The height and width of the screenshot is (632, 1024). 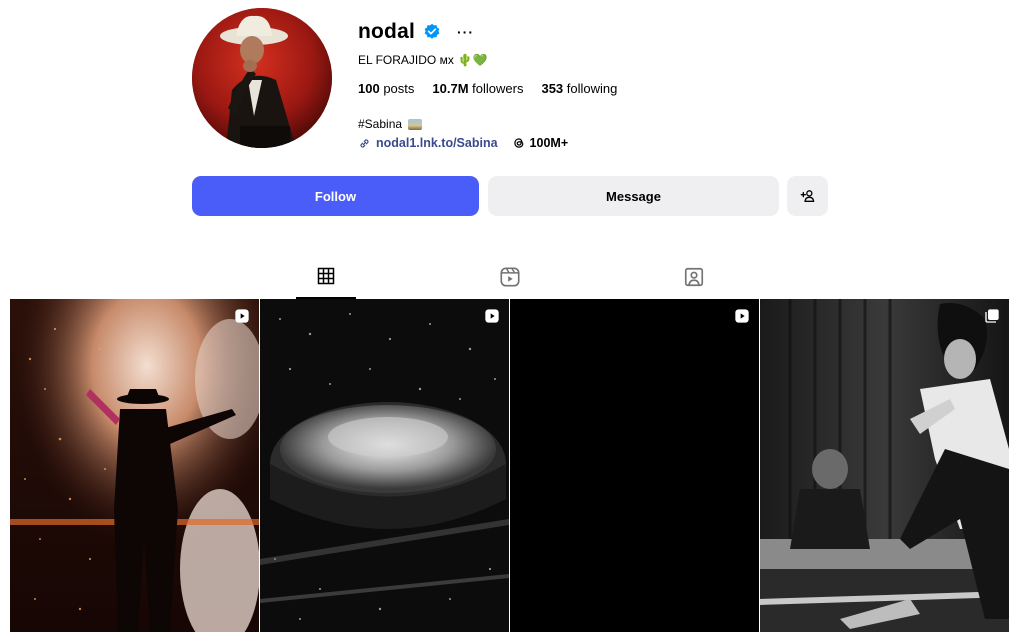 I want to click on bio-hashtag: #Sabina, so click(x=380, y=124).